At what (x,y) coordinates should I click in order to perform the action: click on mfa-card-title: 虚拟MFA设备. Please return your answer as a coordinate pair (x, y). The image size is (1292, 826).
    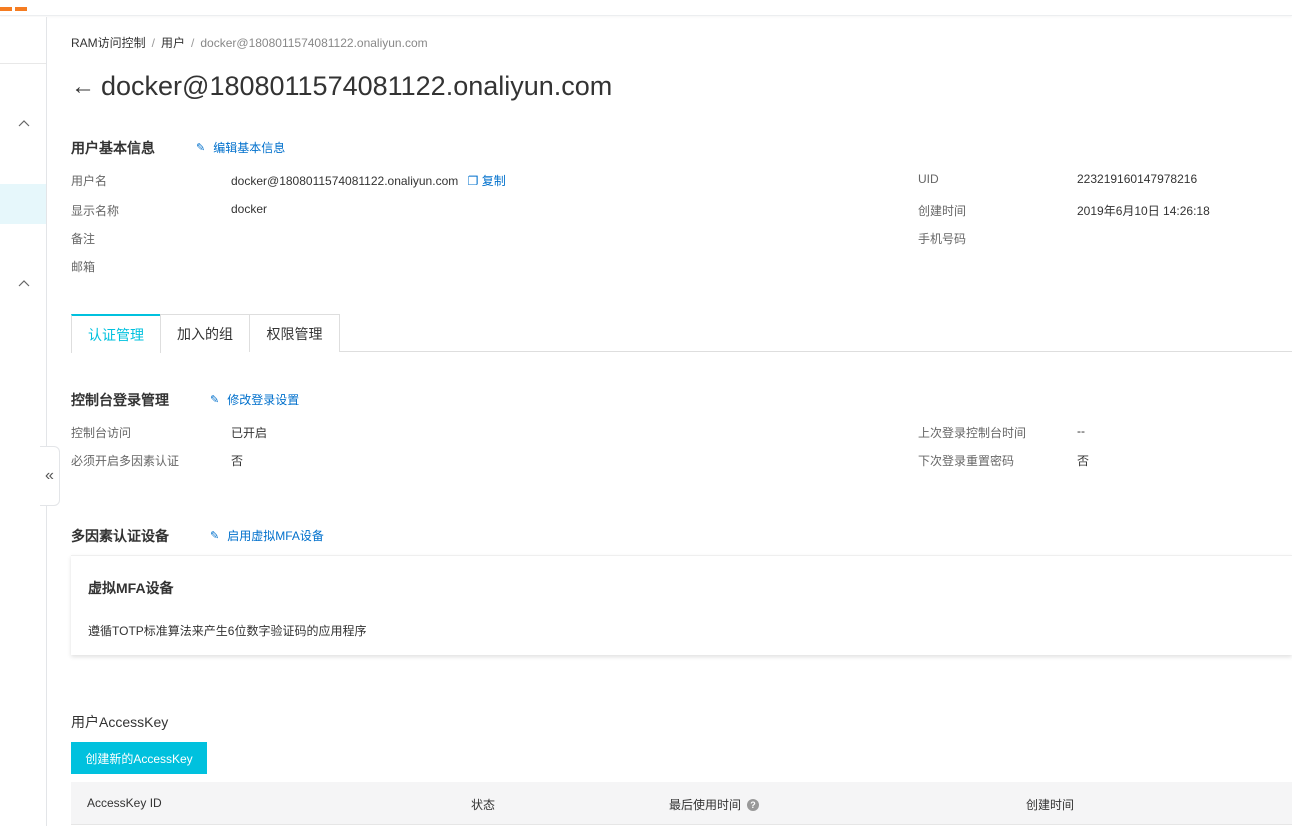
    Looking at the image, I should click on (131, 588).